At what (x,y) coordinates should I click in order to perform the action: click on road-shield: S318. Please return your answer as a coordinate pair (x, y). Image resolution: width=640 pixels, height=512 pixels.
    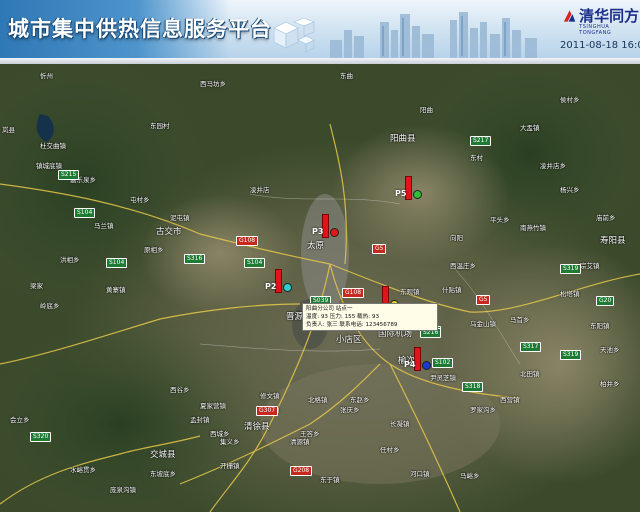
    Looking at the image, I should click on (473, 387).